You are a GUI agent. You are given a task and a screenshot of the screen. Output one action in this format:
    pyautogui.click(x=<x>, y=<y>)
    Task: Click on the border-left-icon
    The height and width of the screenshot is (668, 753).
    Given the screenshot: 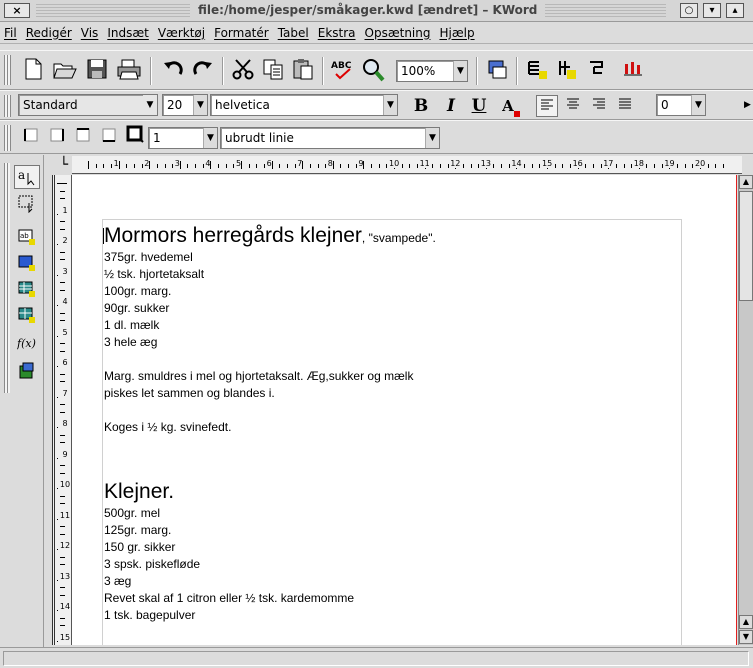 What is the action you would take?
    pyautogui.click(x=31, y=138)
    